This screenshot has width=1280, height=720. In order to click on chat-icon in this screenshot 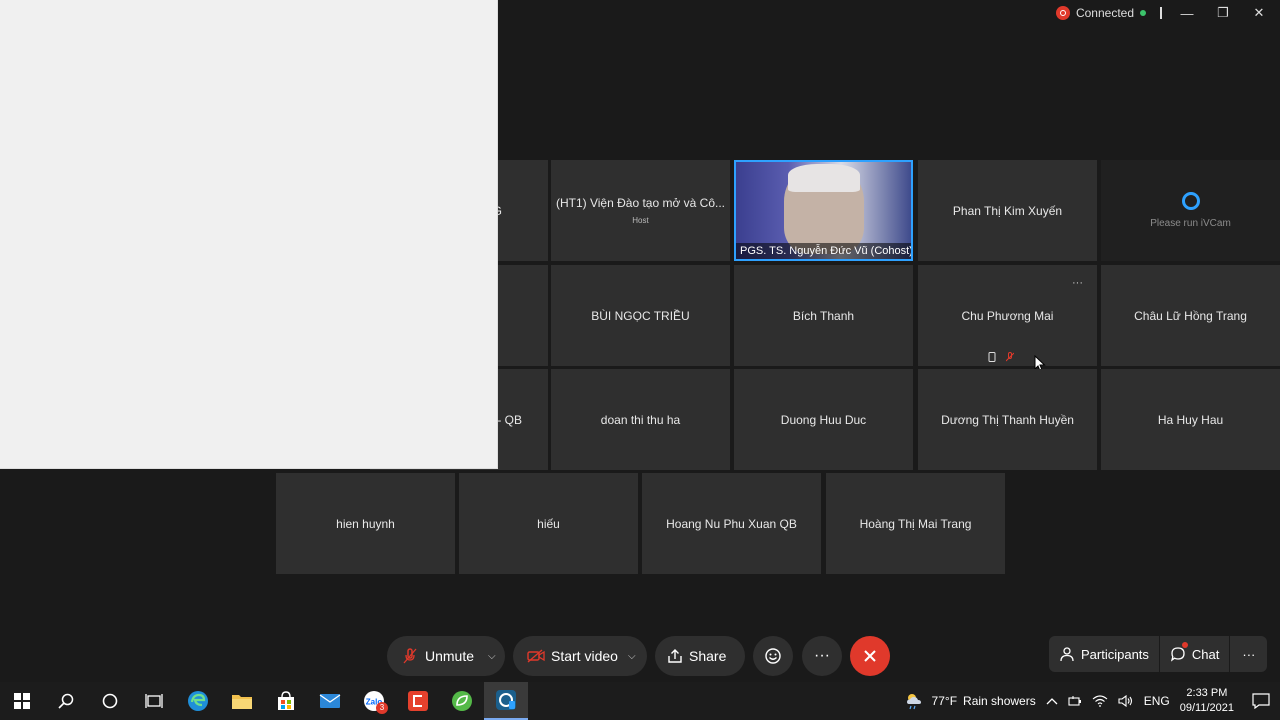, I will do `click(1177, 654)`.